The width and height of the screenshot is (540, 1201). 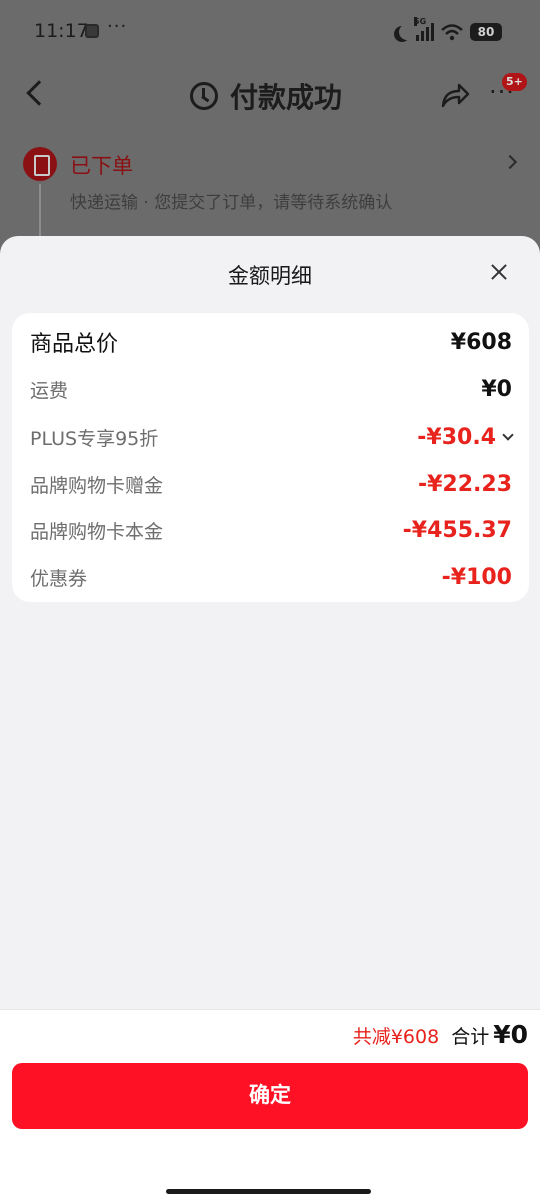 I want to click on chevron-right-icon, so click(x=510, y=162).